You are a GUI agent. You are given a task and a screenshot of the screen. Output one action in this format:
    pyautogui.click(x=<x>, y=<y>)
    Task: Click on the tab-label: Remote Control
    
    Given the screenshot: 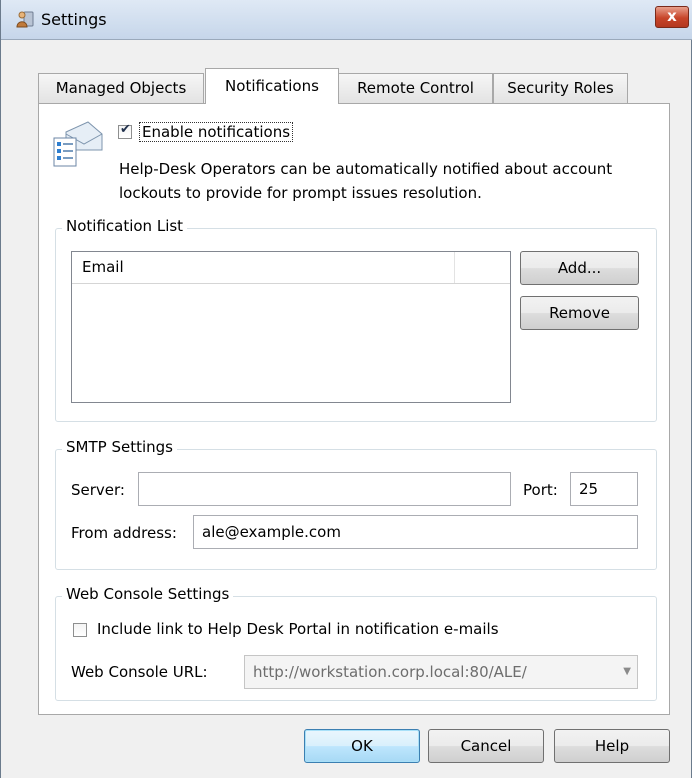 What is the action you would take?
    pyautogui.click(x=415, y=88)
    